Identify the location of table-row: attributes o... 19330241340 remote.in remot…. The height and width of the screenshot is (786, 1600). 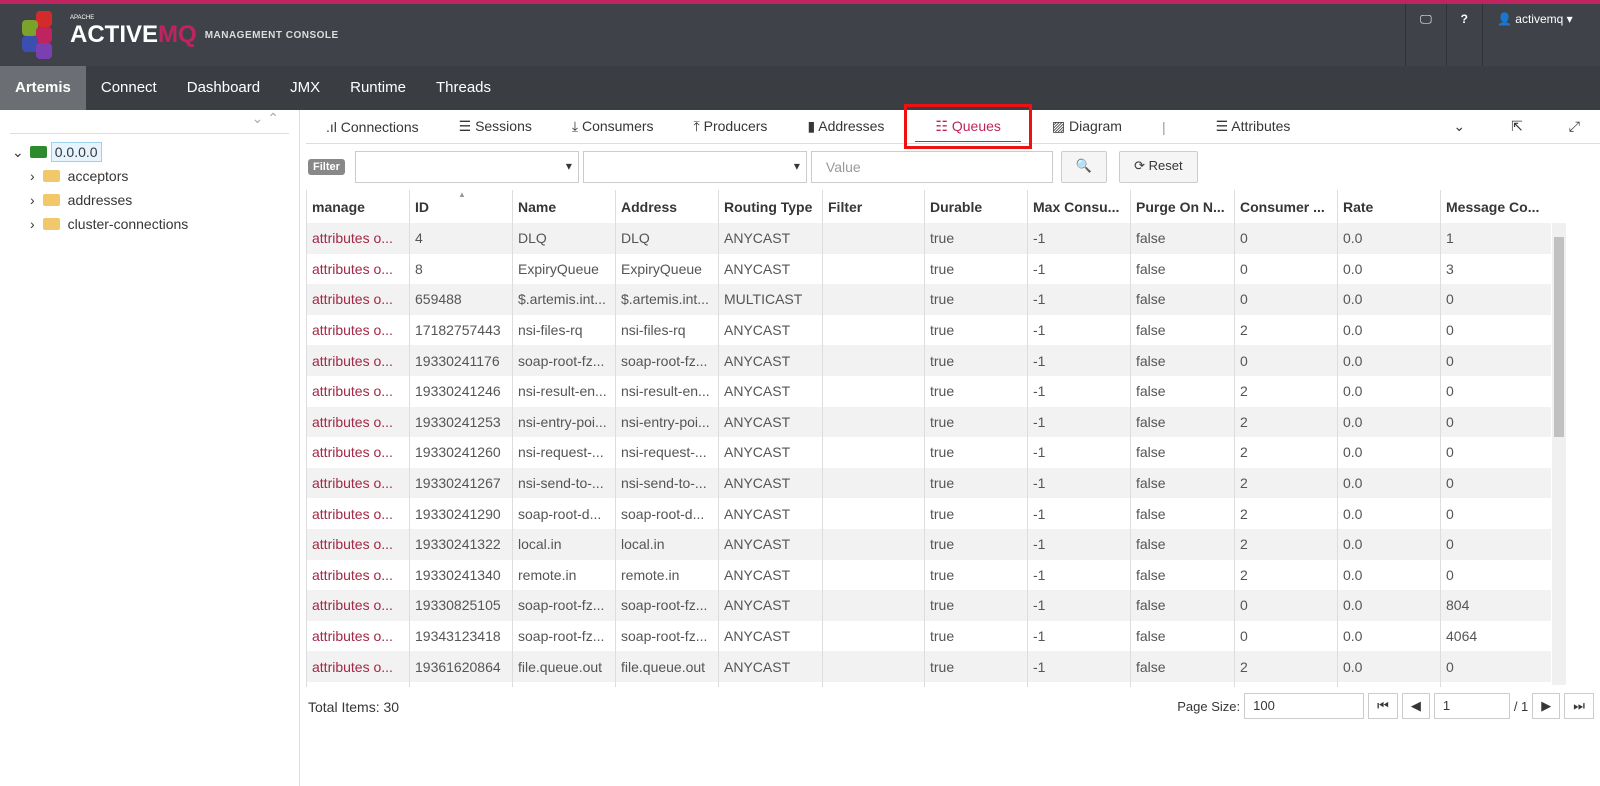
(928, 575).